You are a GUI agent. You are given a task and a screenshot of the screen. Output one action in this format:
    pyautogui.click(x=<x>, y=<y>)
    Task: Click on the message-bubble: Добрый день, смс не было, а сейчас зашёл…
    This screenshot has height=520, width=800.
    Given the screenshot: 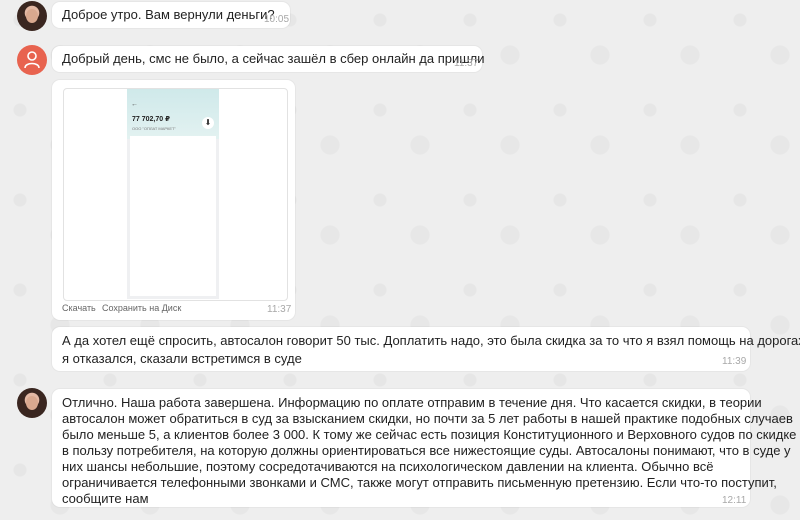 What is the action you would take?
    pyautogui.click(x=268, y=59)
    